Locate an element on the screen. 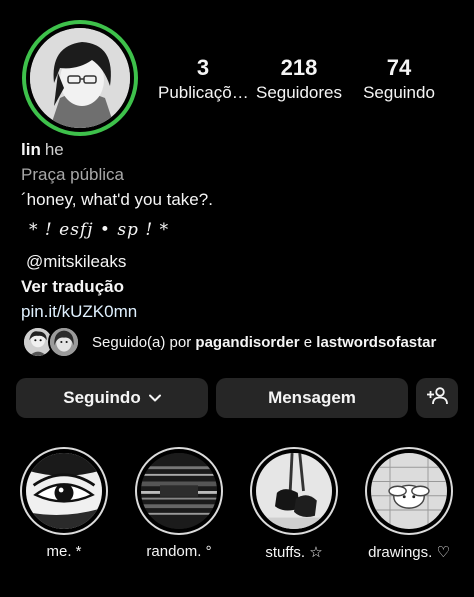  stat-following-label: Seguindo is located at coordinates (399, 92).